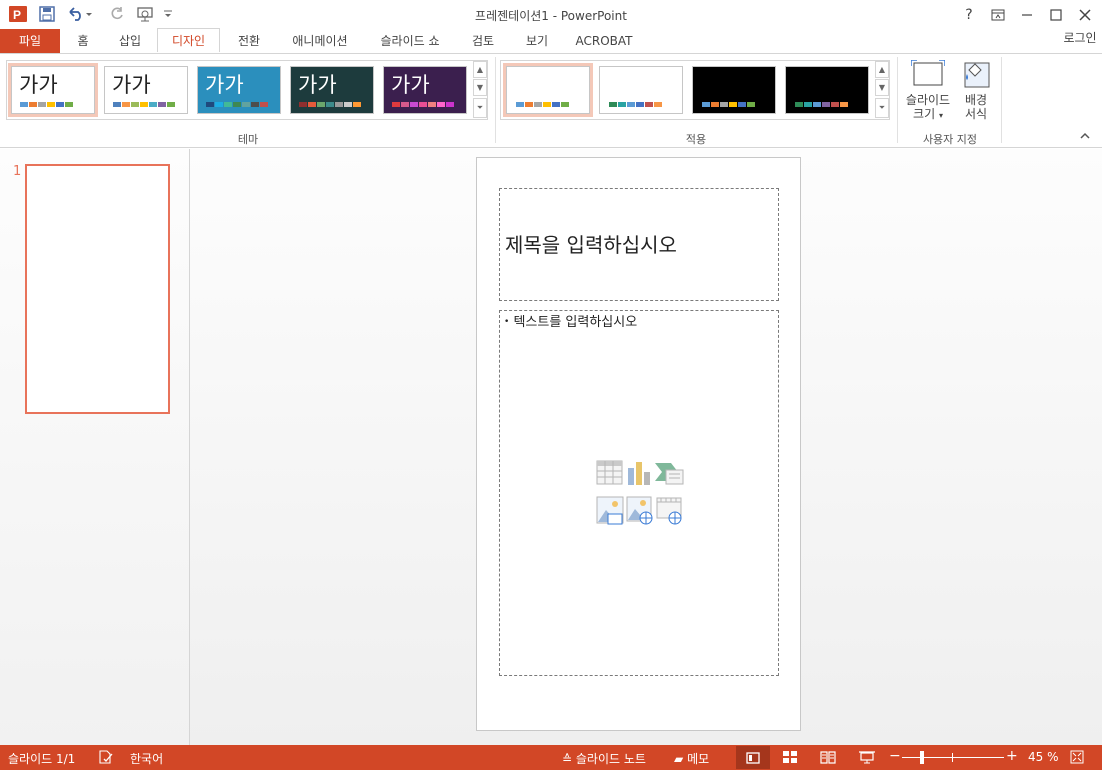  Describe the element at coordinates (483, 41) in the screenshot. I see `tab-review: 검토` at that location.